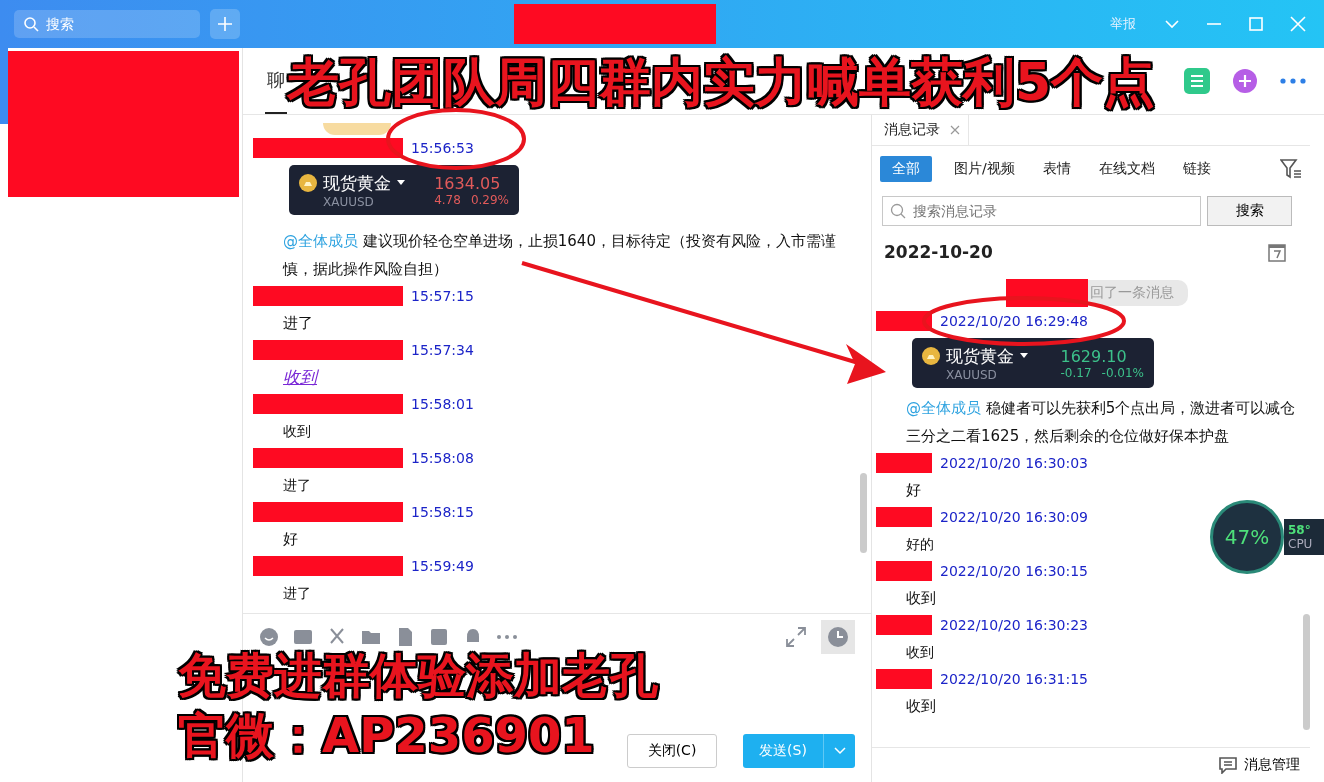  I want to click on filter-tab: 在线文档, so click(1126, 169).